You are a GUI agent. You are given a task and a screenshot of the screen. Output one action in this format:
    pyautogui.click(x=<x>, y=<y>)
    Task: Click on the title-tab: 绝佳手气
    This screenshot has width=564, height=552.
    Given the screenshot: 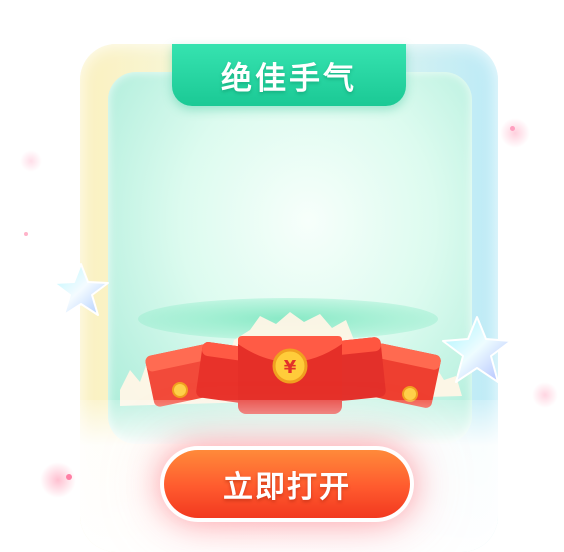 What is the action you would take?
    pyautogui.click(x=289, y=75)
    